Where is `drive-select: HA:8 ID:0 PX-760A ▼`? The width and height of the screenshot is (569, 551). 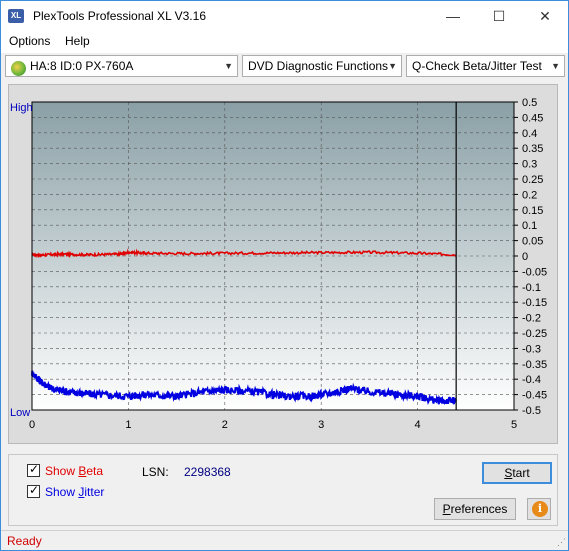 drive-select: HA:8 ID:0 PX-760A ▼ is located at coordinates (121, 66).